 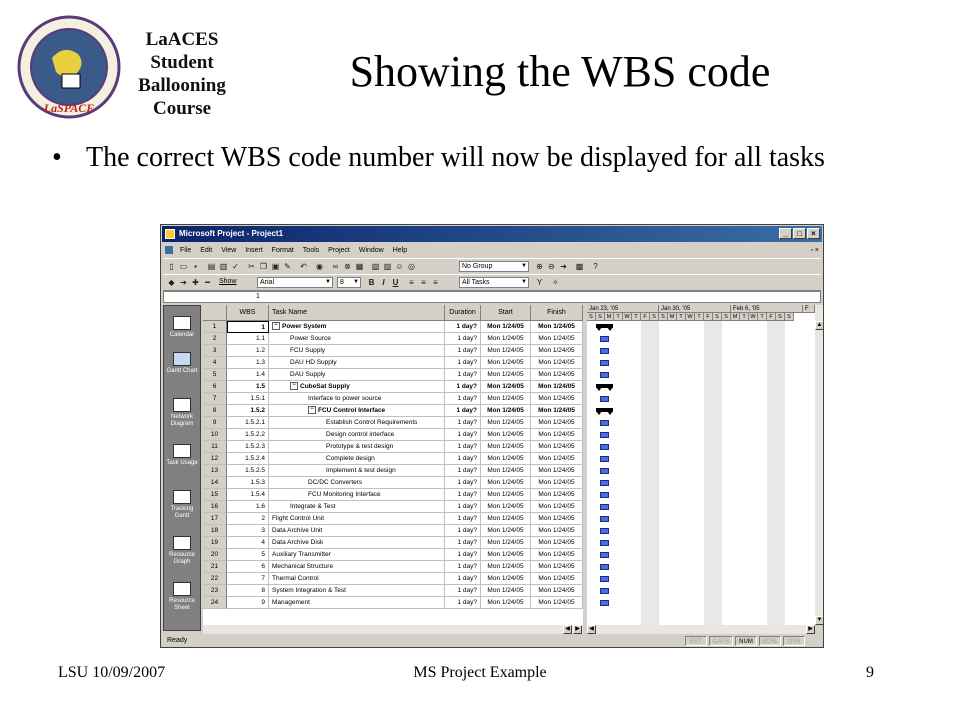 What do you see at coordinates (311, 250) in the screenshot?
I see `menu-tools: Tools` at bounding box center [311, 250].